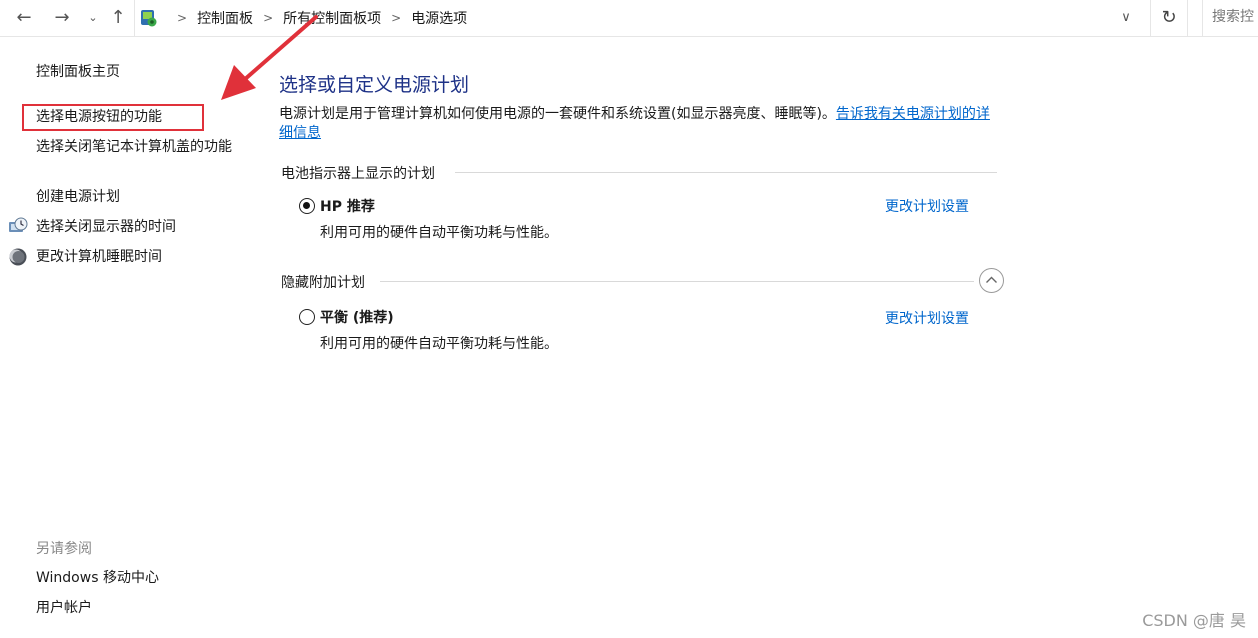 The image size is (1258, 638). Describe the element at coordinates (1194, 620) in the screenshot. I see `watermark: CSDN @唐 昊` at that location.